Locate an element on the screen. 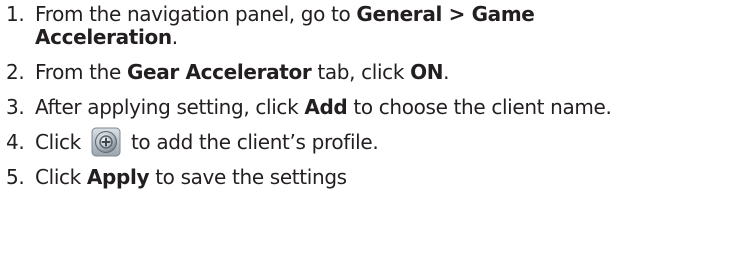 This screenshot has height=258, width=752. step-text: From the is located at coordinates (81, 72).